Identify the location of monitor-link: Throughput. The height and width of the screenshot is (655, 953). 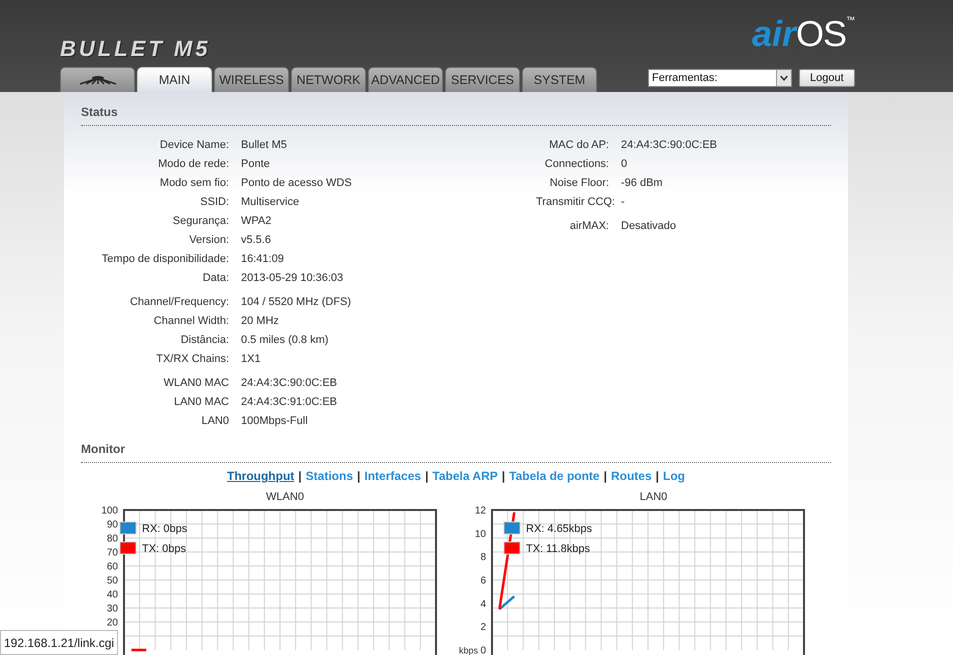
(260, 476).